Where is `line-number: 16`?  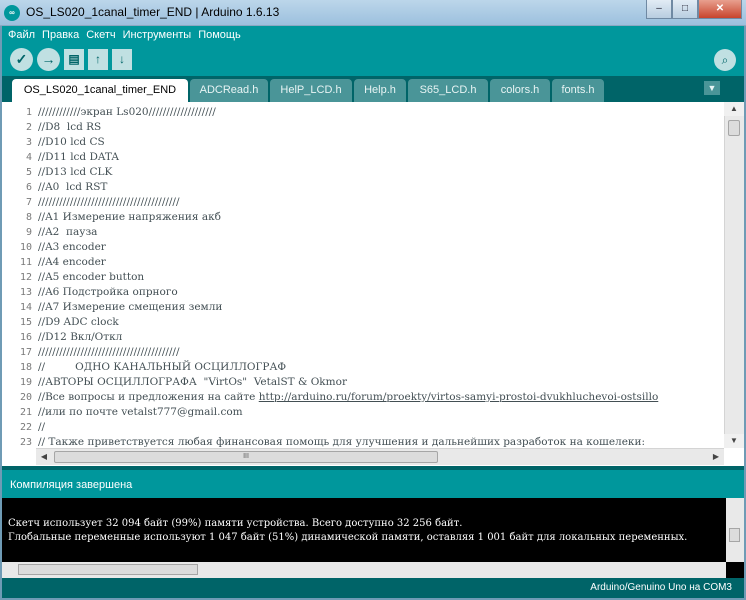 line-number: 16 is located at coordinates (25, 337).